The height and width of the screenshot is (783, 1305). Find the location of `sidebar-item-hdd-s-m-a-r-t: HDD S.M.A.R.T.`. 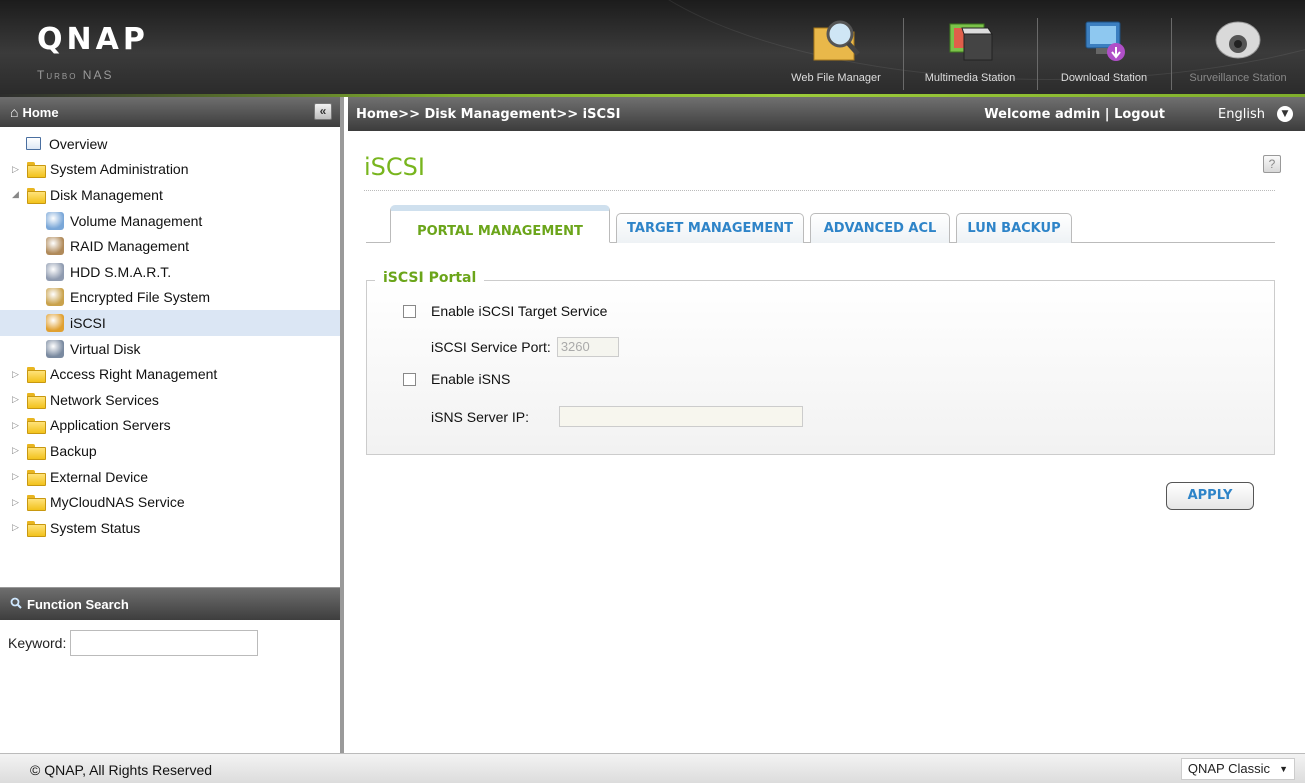

sidebar-item-hdd-s-m-a-r-t: HDD S.M.A.R.T. is located at coordinates (170, 272).